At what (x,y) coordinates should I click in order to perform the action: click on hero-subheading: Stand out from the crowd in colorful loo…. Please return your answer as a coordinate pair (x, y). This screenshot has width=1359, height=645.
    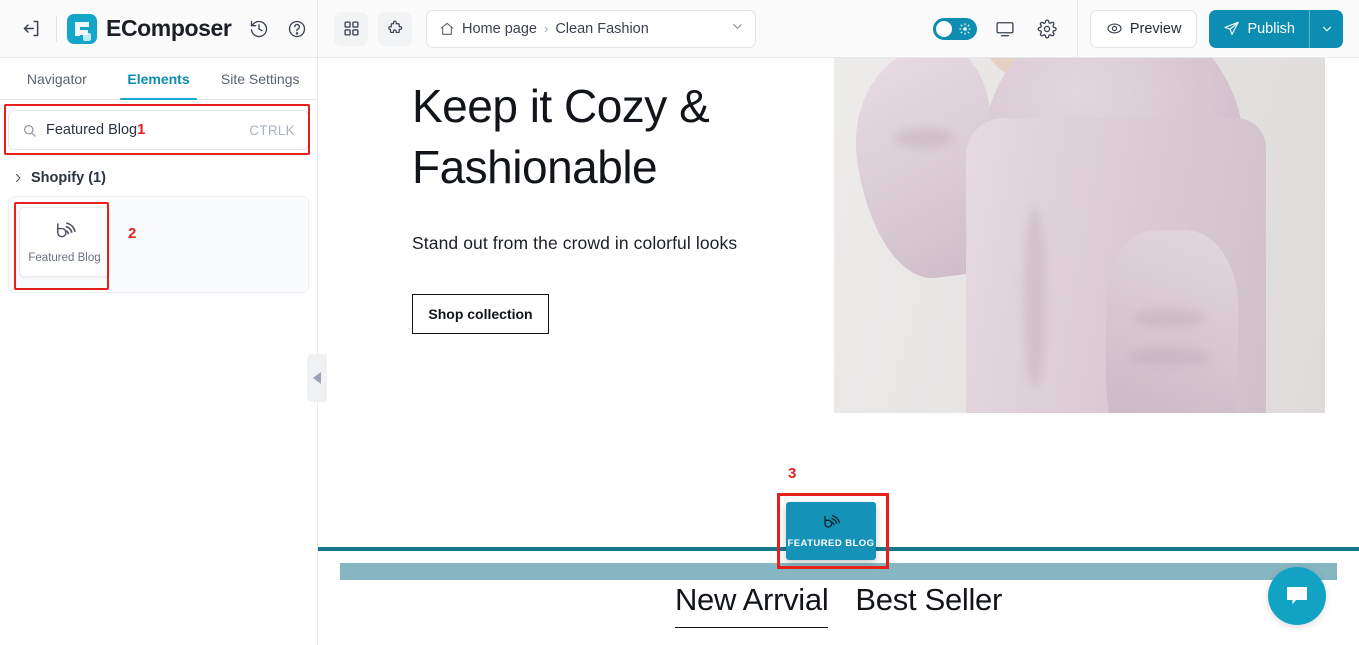
    Looking at the image, I should click on (575, 243).